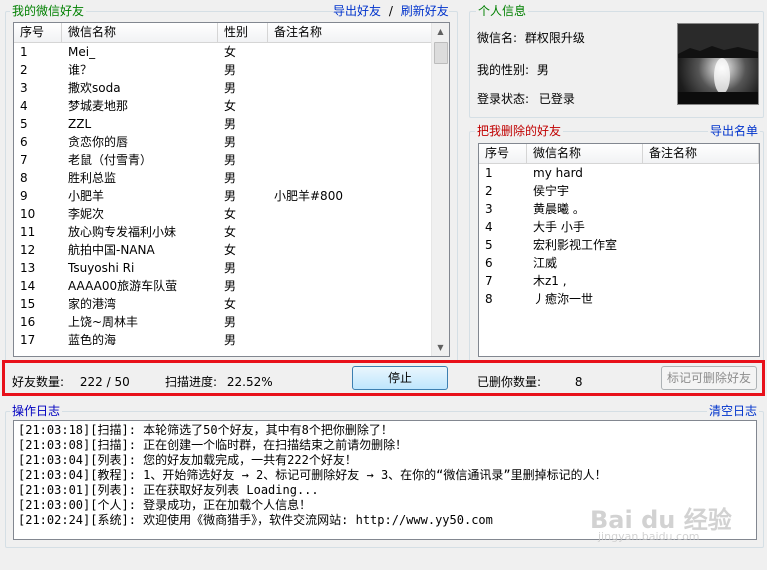 The height and width of the screenshot is (570, 767). Describe the element at coordinates (357, 11) in the screenshot. I see `export-friends-link: 导出好友` at that location.